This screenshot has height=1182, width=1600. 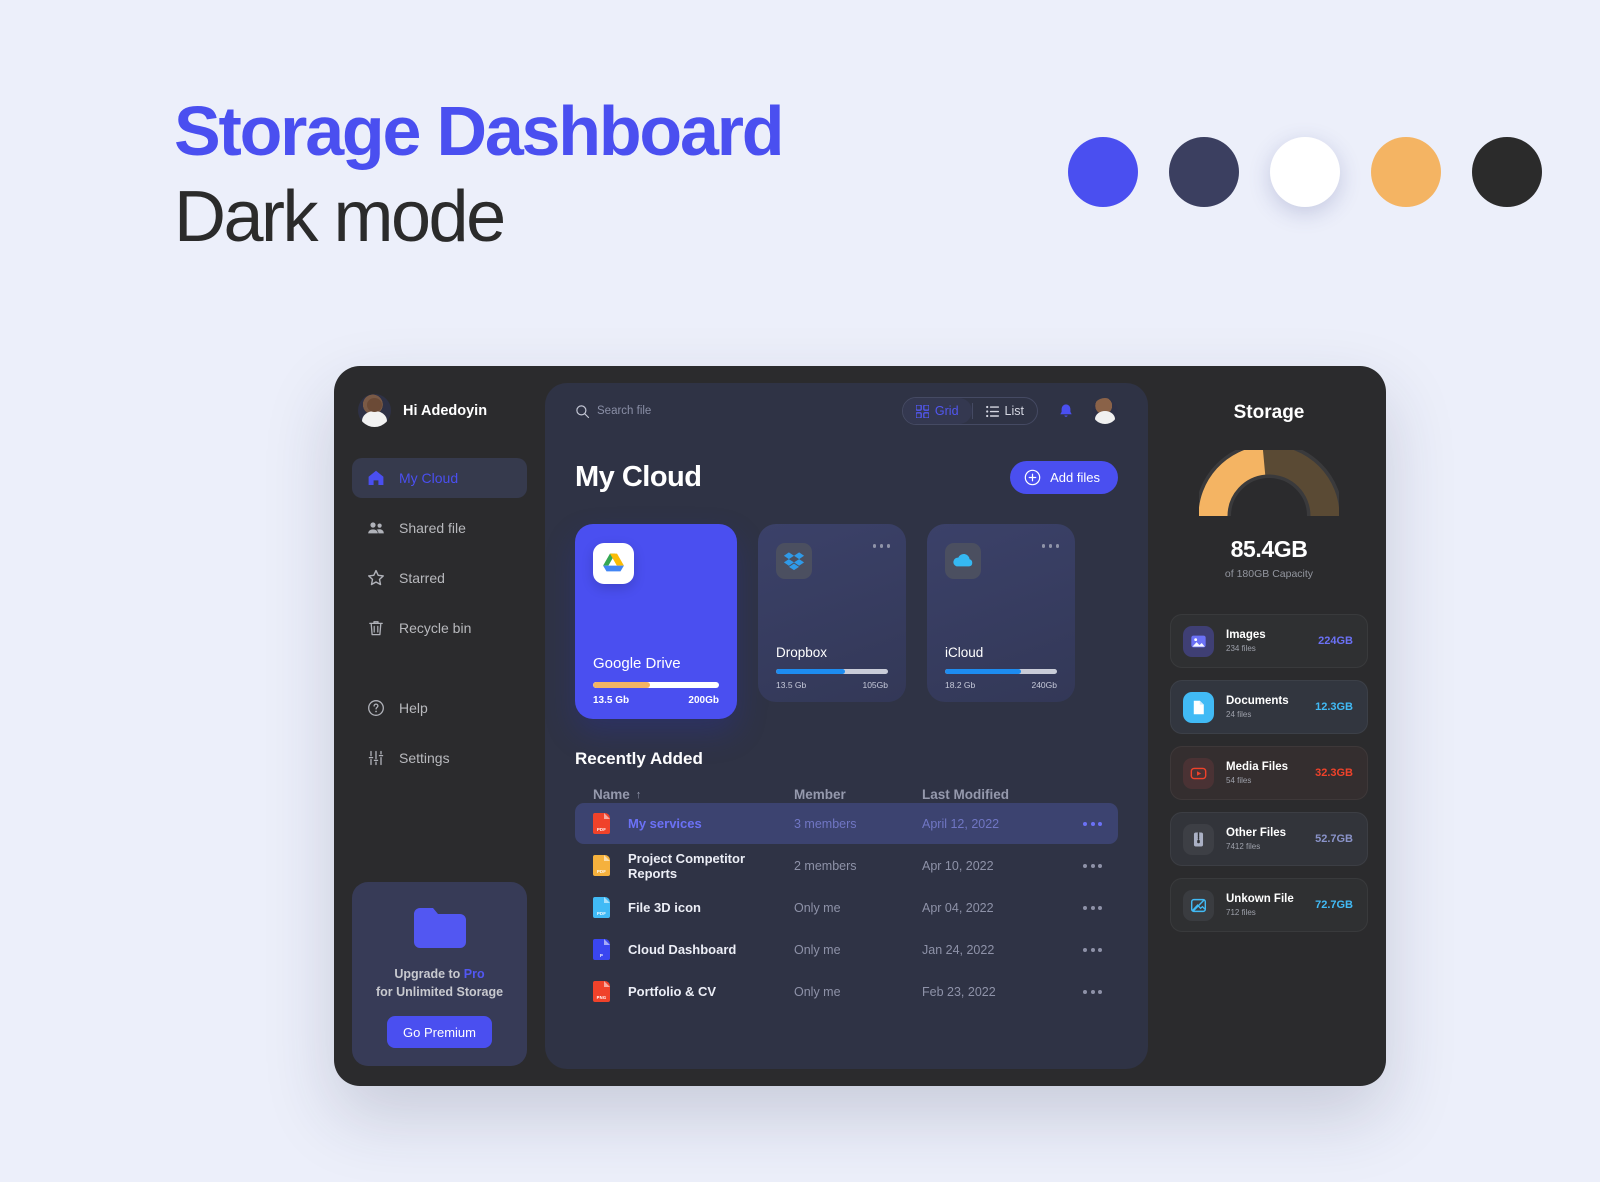 I want to click on search-input, so click(x=697, y=411).